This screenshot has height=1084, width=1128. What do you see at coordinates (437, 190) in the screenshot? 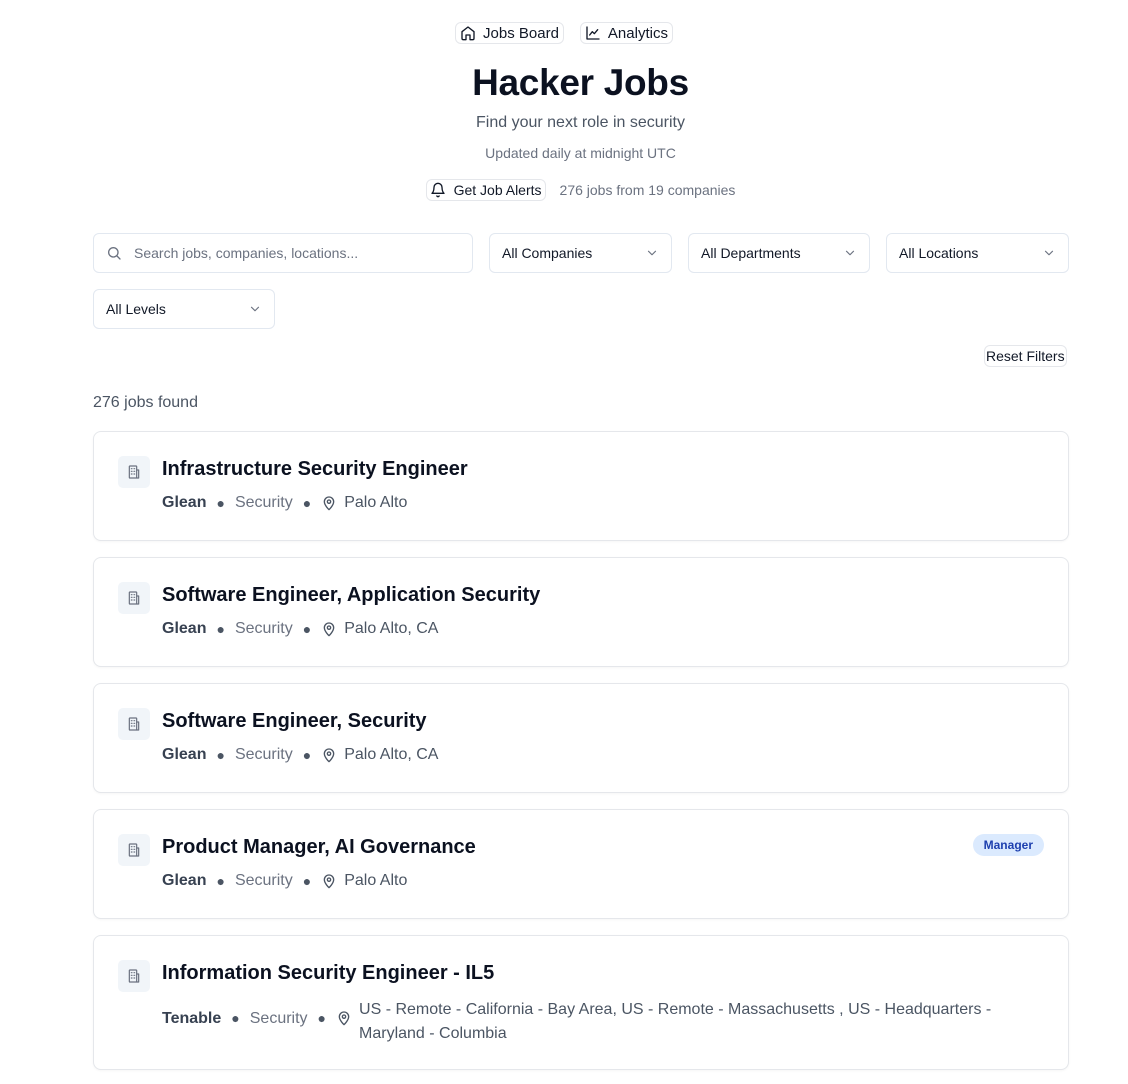
I see `bell-icon` at bounding box center [437, 190].